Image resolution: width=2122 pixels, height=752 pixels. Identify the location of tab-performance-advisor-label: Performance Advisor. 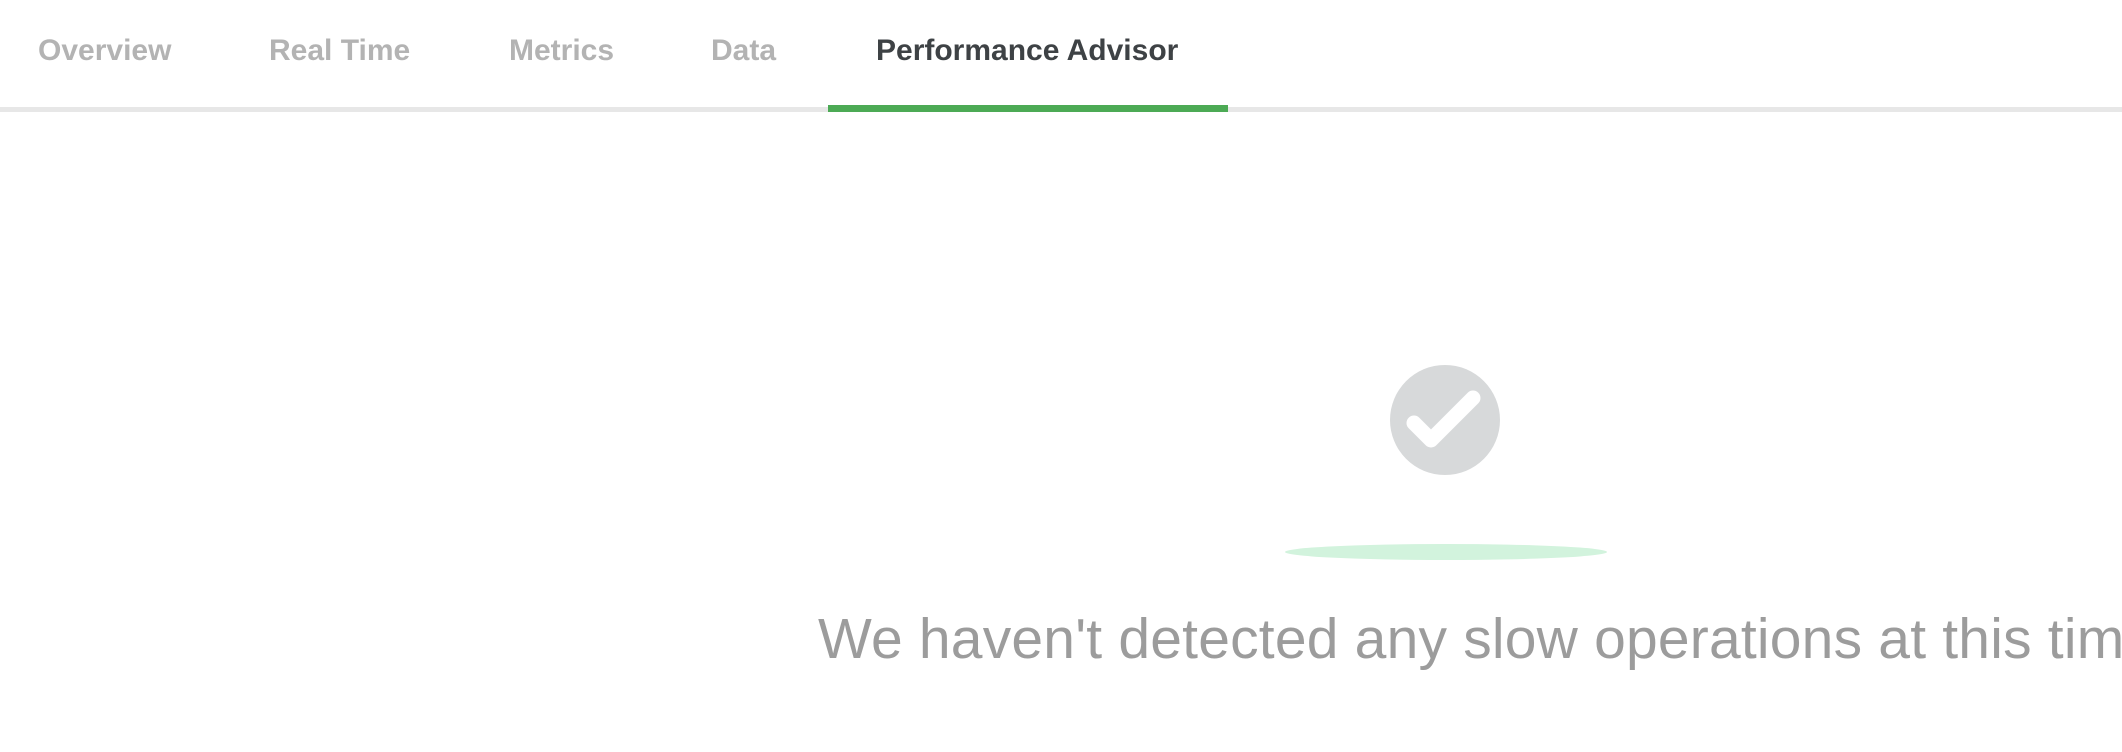
(1027, 50).